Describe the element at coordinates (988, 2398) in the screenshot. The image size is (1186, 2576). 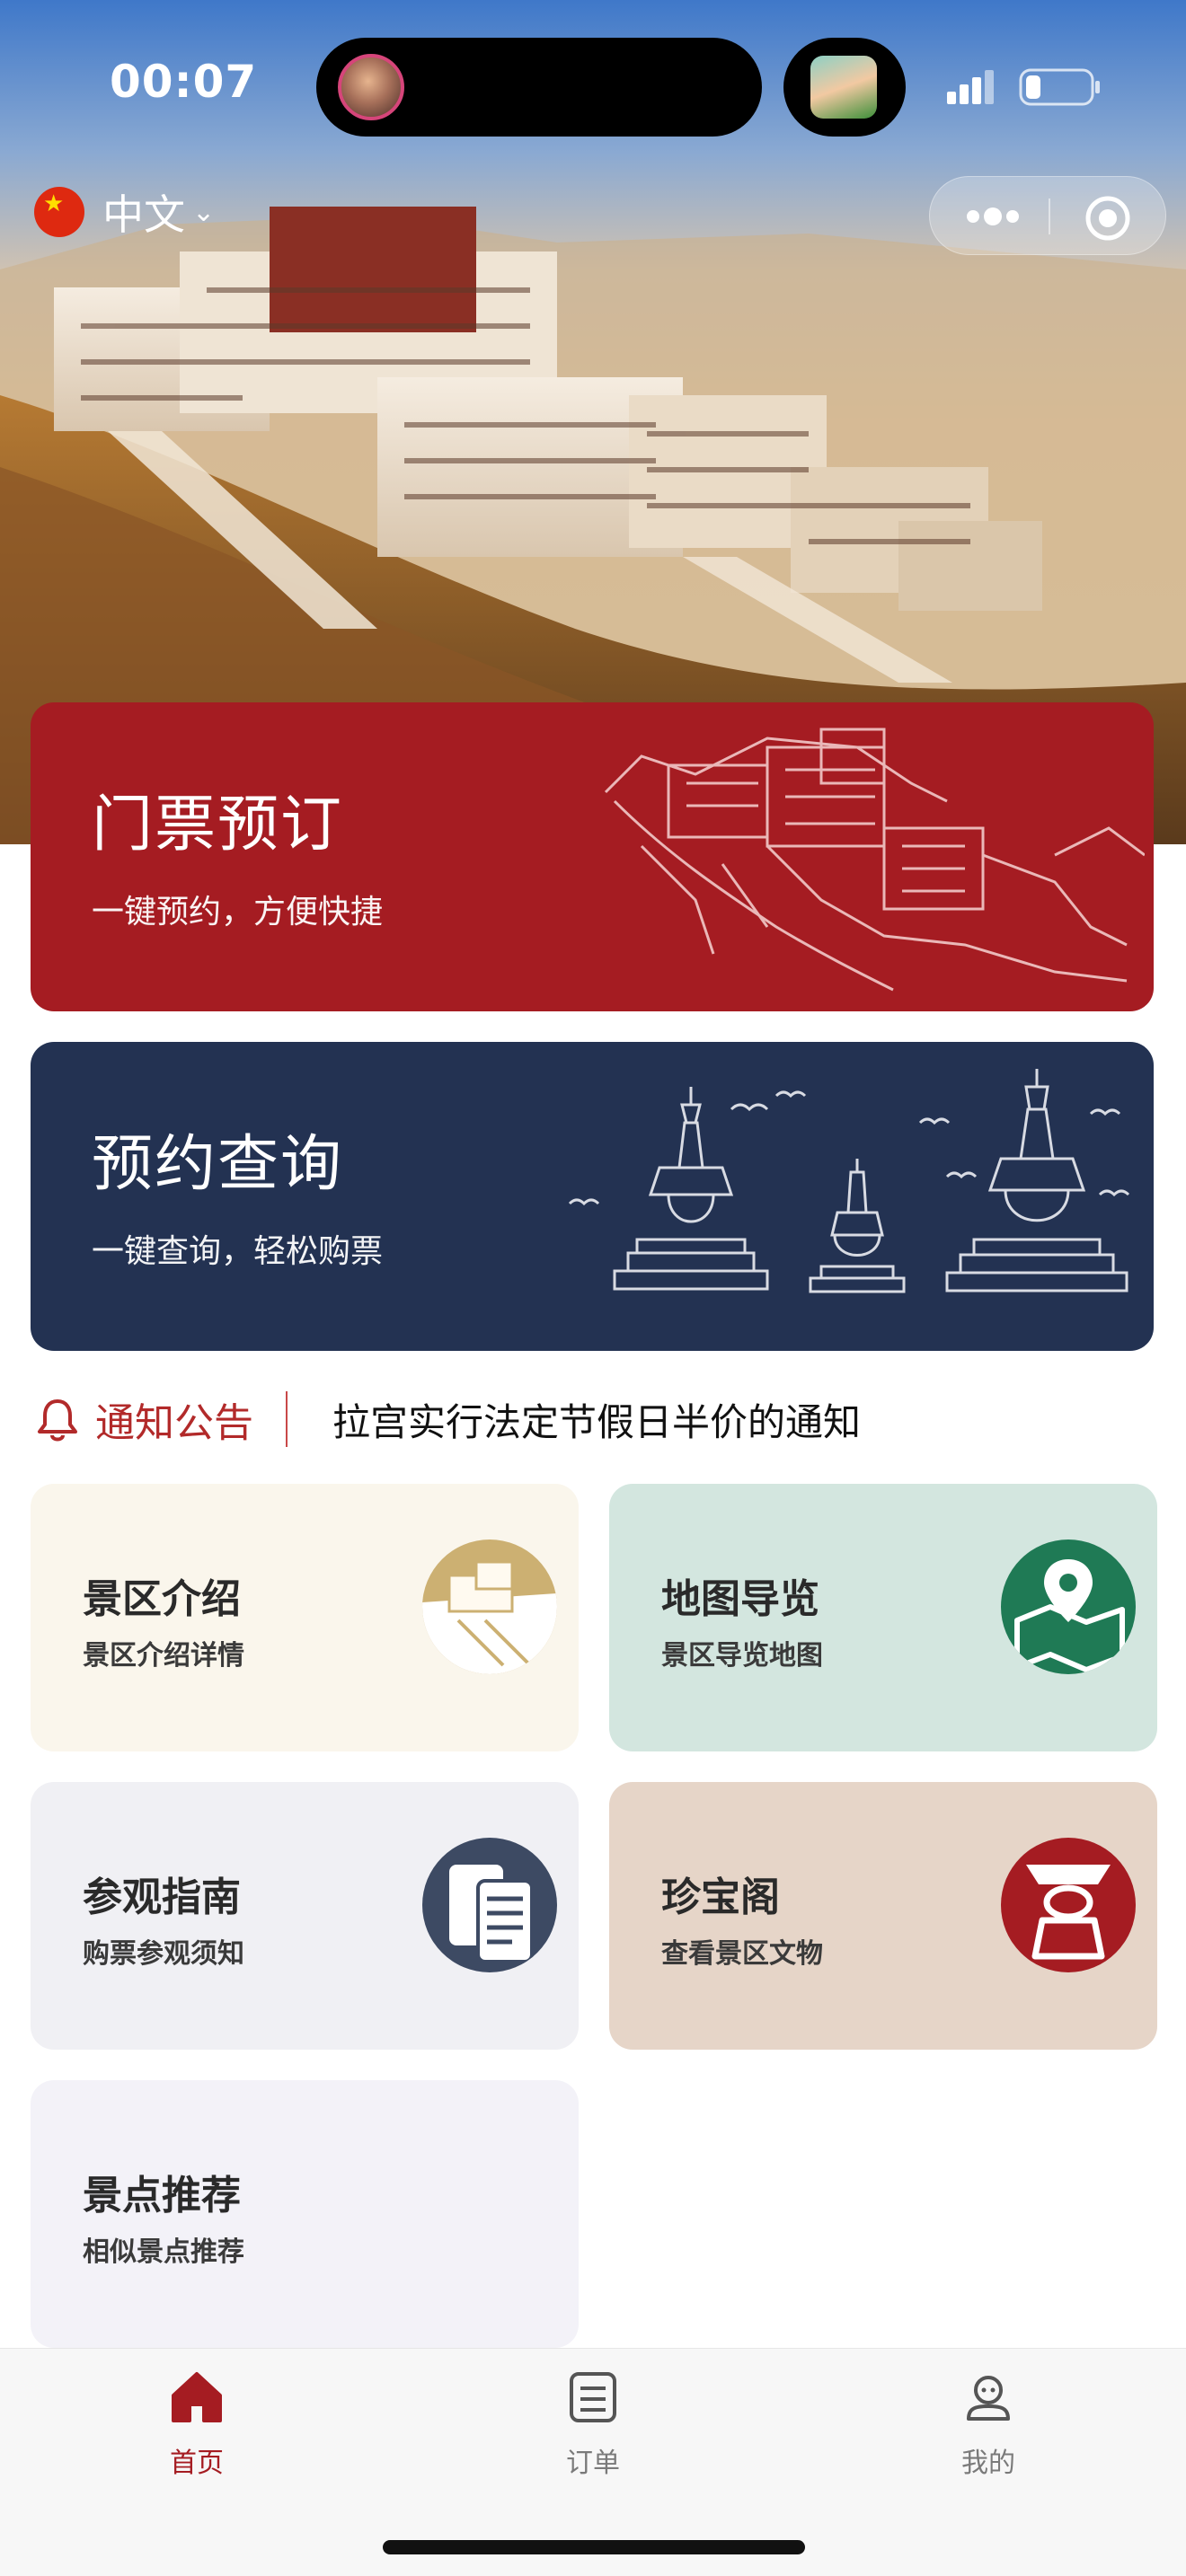
I see `profile-icon` at that location.